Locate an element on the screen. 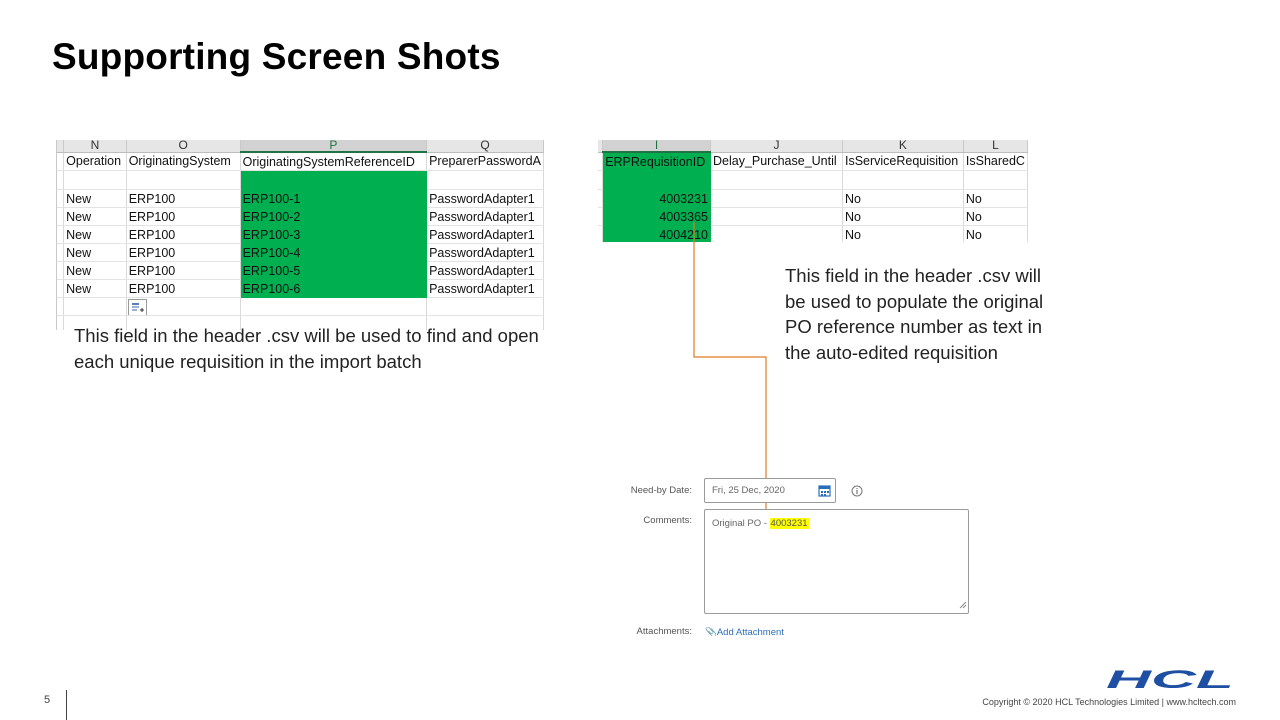  connector-line is located at coordinates (730, 366).